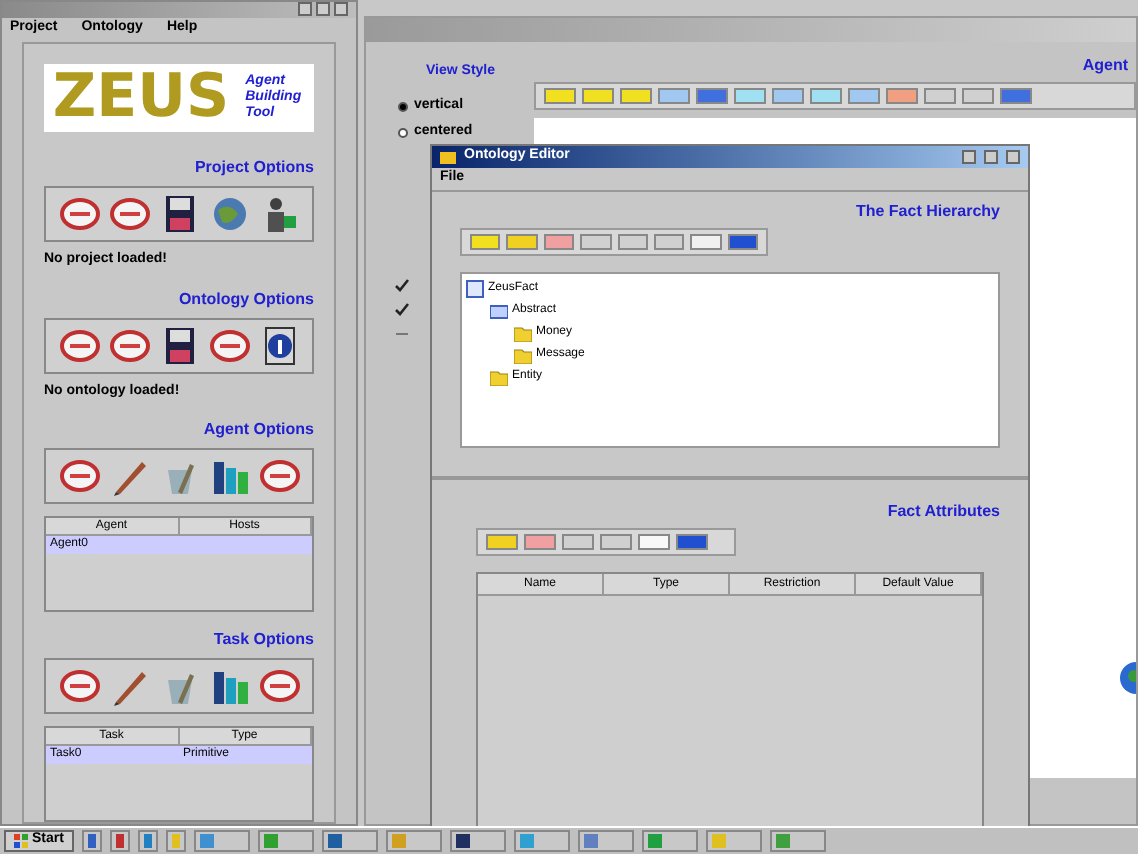 Image resolution: width=1138 pixels, height=854 pixels. I want to click on section-heading: Project Options, so click(254, 168).